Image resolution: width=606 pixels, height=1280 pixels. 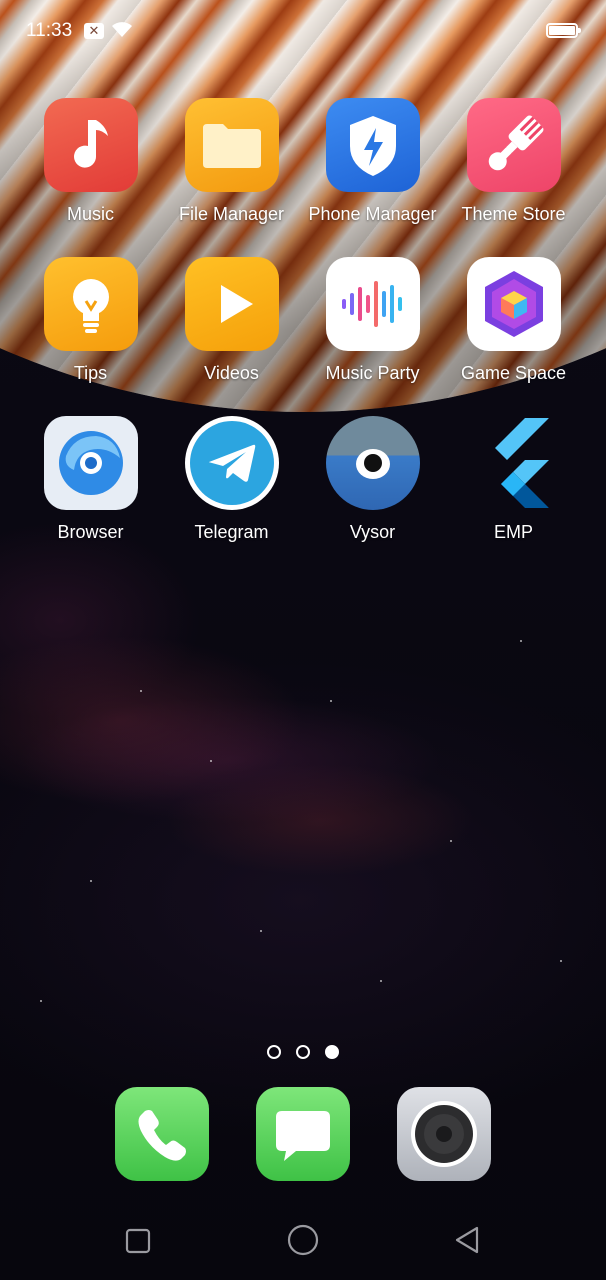 What do you see at coordinates (90, 463) in the screenshot?
I see `browser-swirl-icon` at bounding box center [90, 463].